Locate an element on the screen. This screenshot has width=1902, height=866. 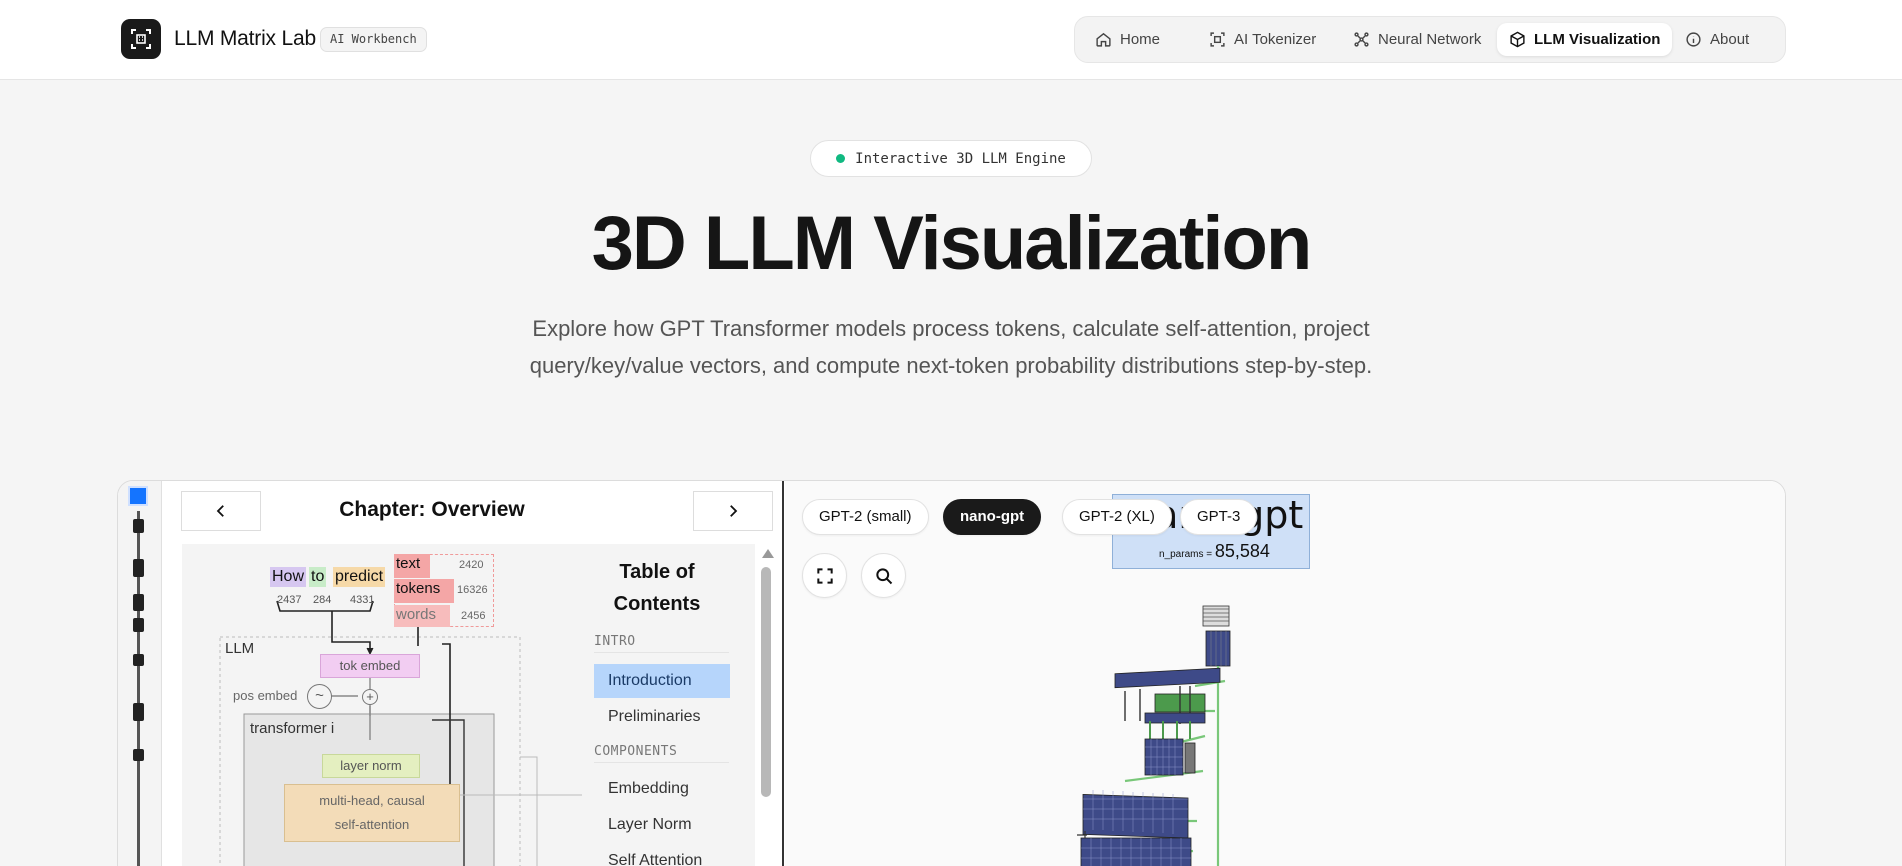
toc-section-components: COMPONENTS is located at coordinates (661, 753).